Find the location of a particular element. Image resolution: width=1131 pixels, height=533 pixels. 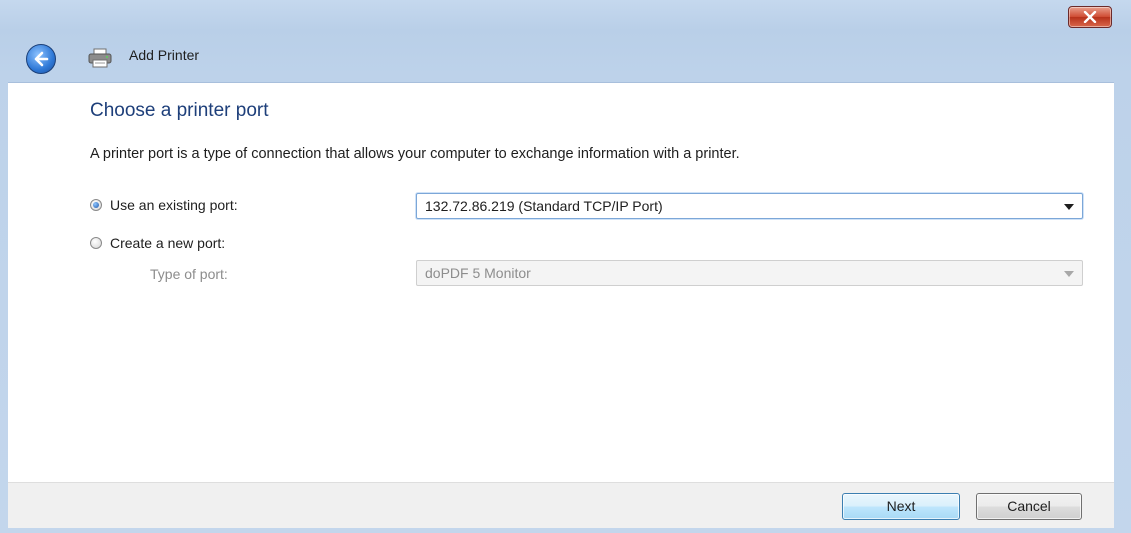

back-arrow-icon is located at coordinates (41, 59).